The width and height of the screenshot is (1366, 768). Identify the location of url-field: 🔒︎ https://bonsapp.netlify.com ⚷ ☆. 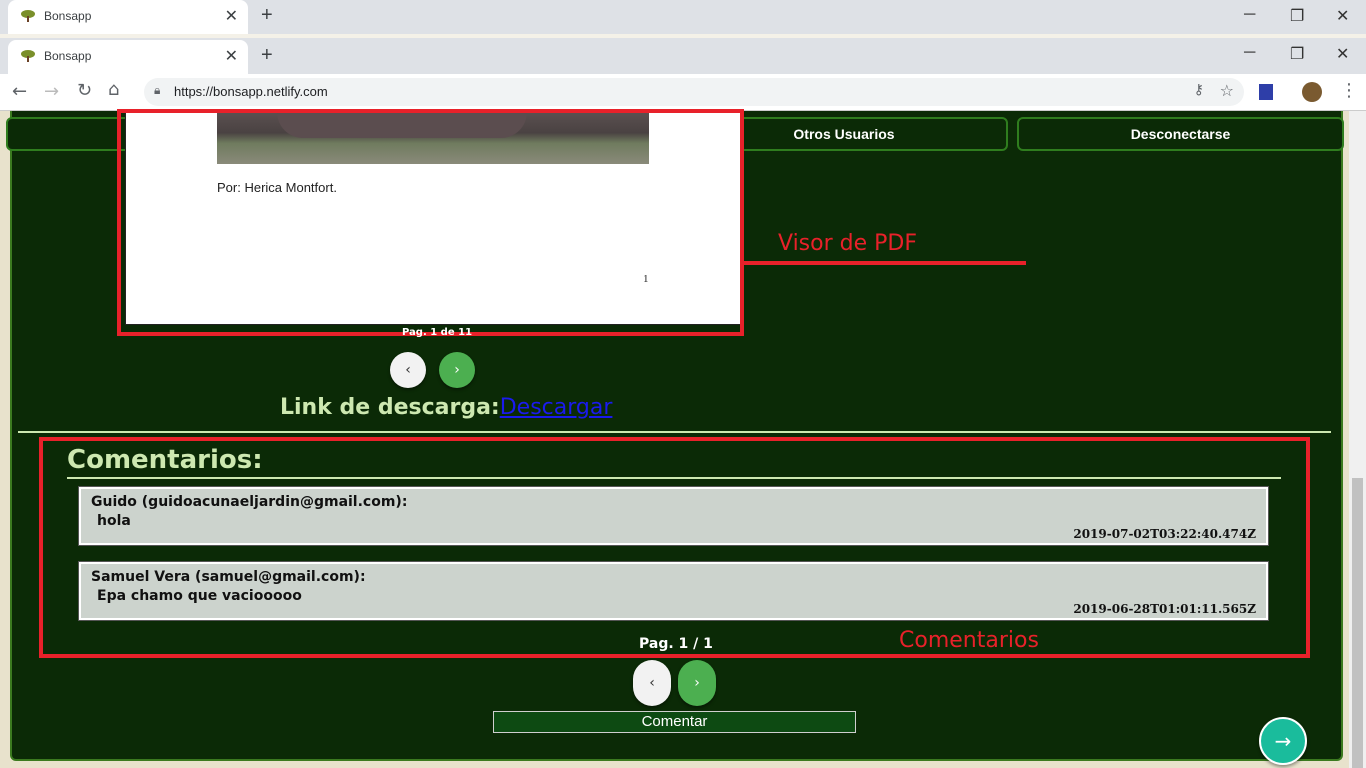
(694, 92).